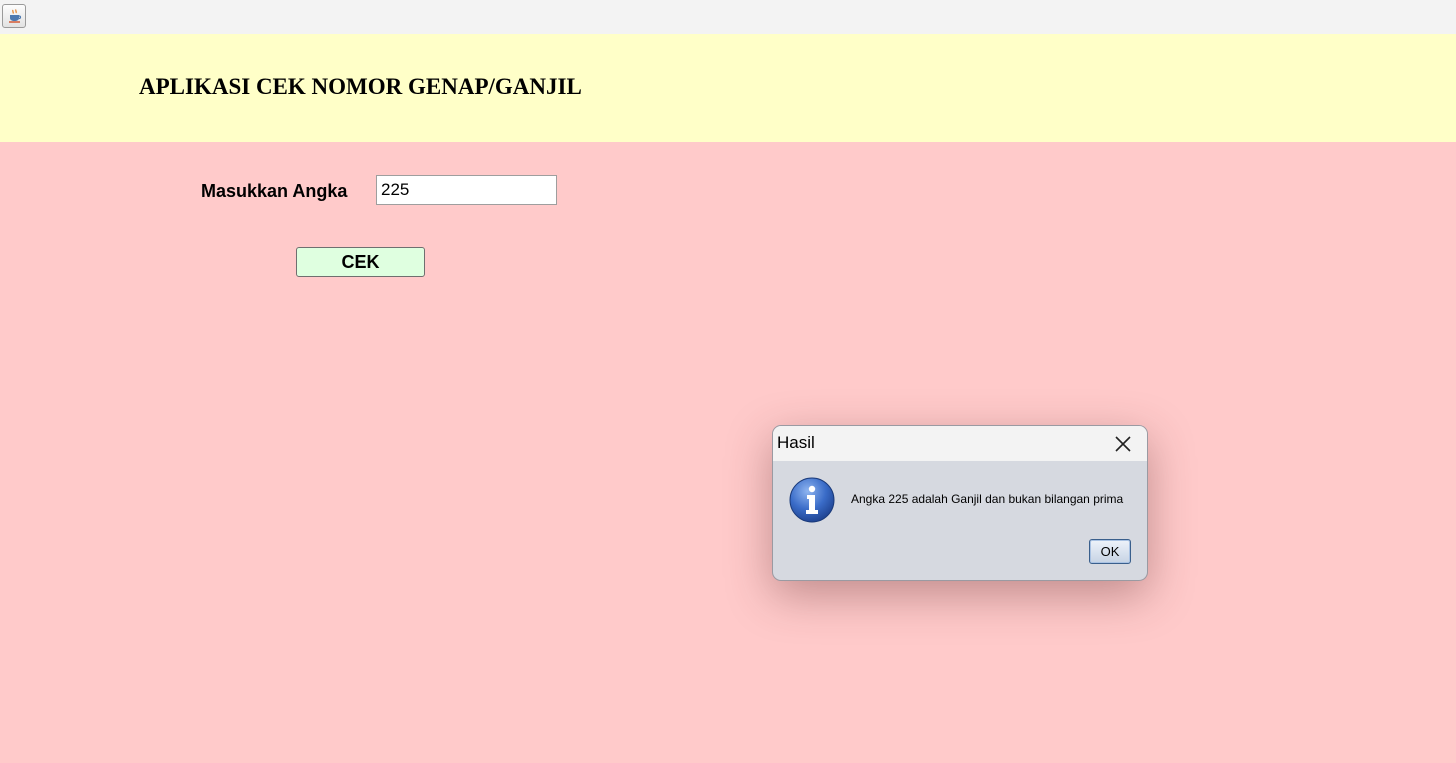 This screenshot has height=763, width=1456. What do you see at coordinates (960, 443) in the screenshot?
I see `dialog-titlebar: Hasil` at bounding box center [960, 443].